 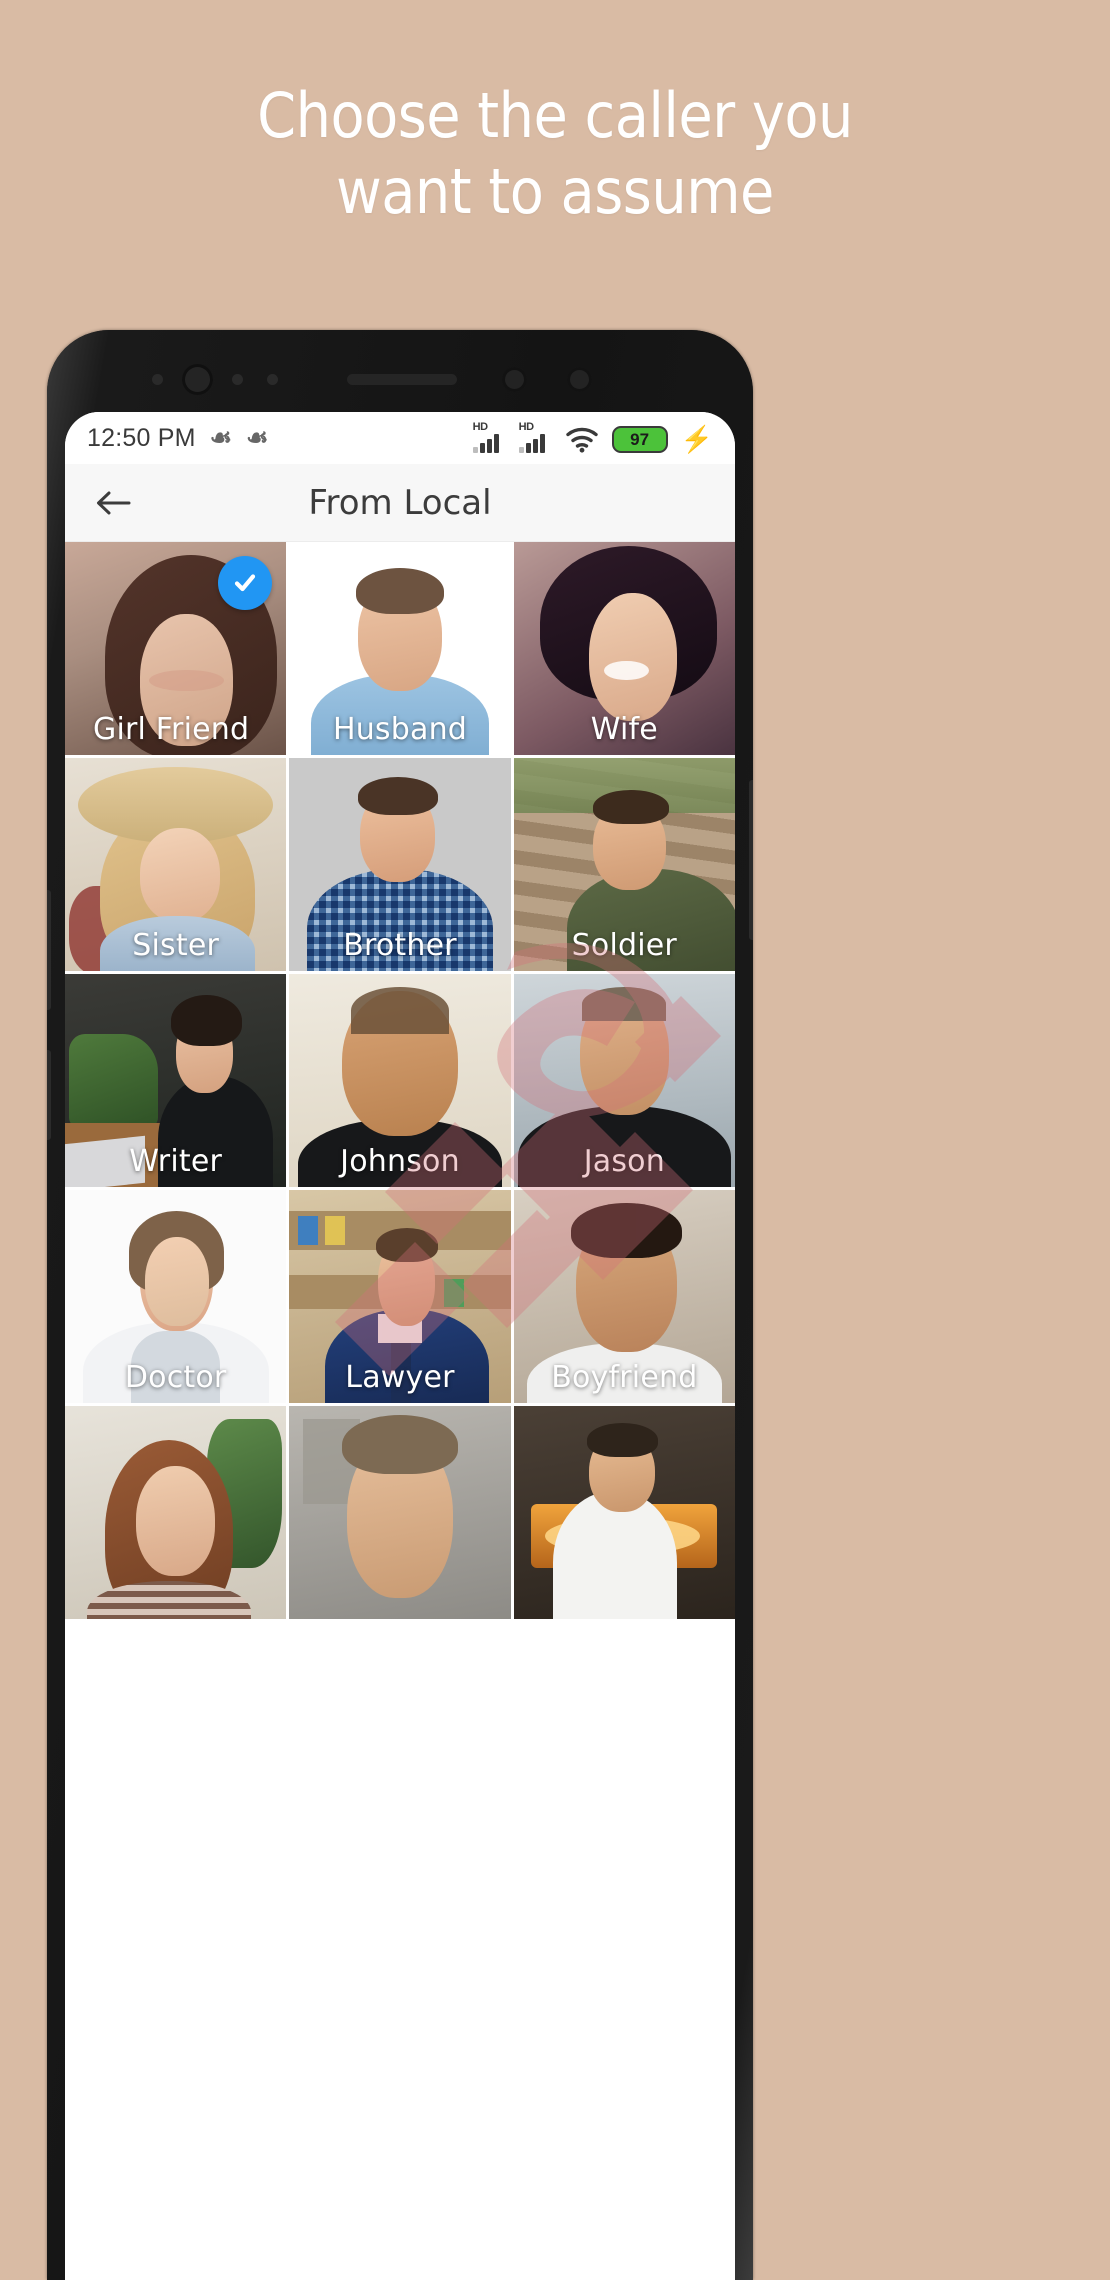 What do you see at coordinates (171, 729) in the screenshot?
I see `caller-card-label: Girl Friend` at bounding box center [171, 729].